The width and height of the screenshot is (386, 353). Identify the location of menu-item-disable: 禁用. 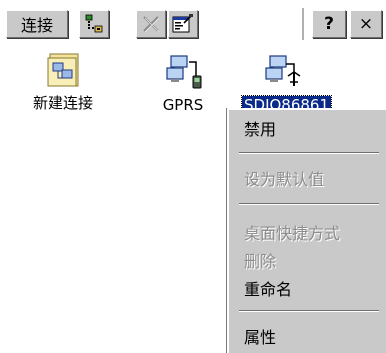
(260, 128).